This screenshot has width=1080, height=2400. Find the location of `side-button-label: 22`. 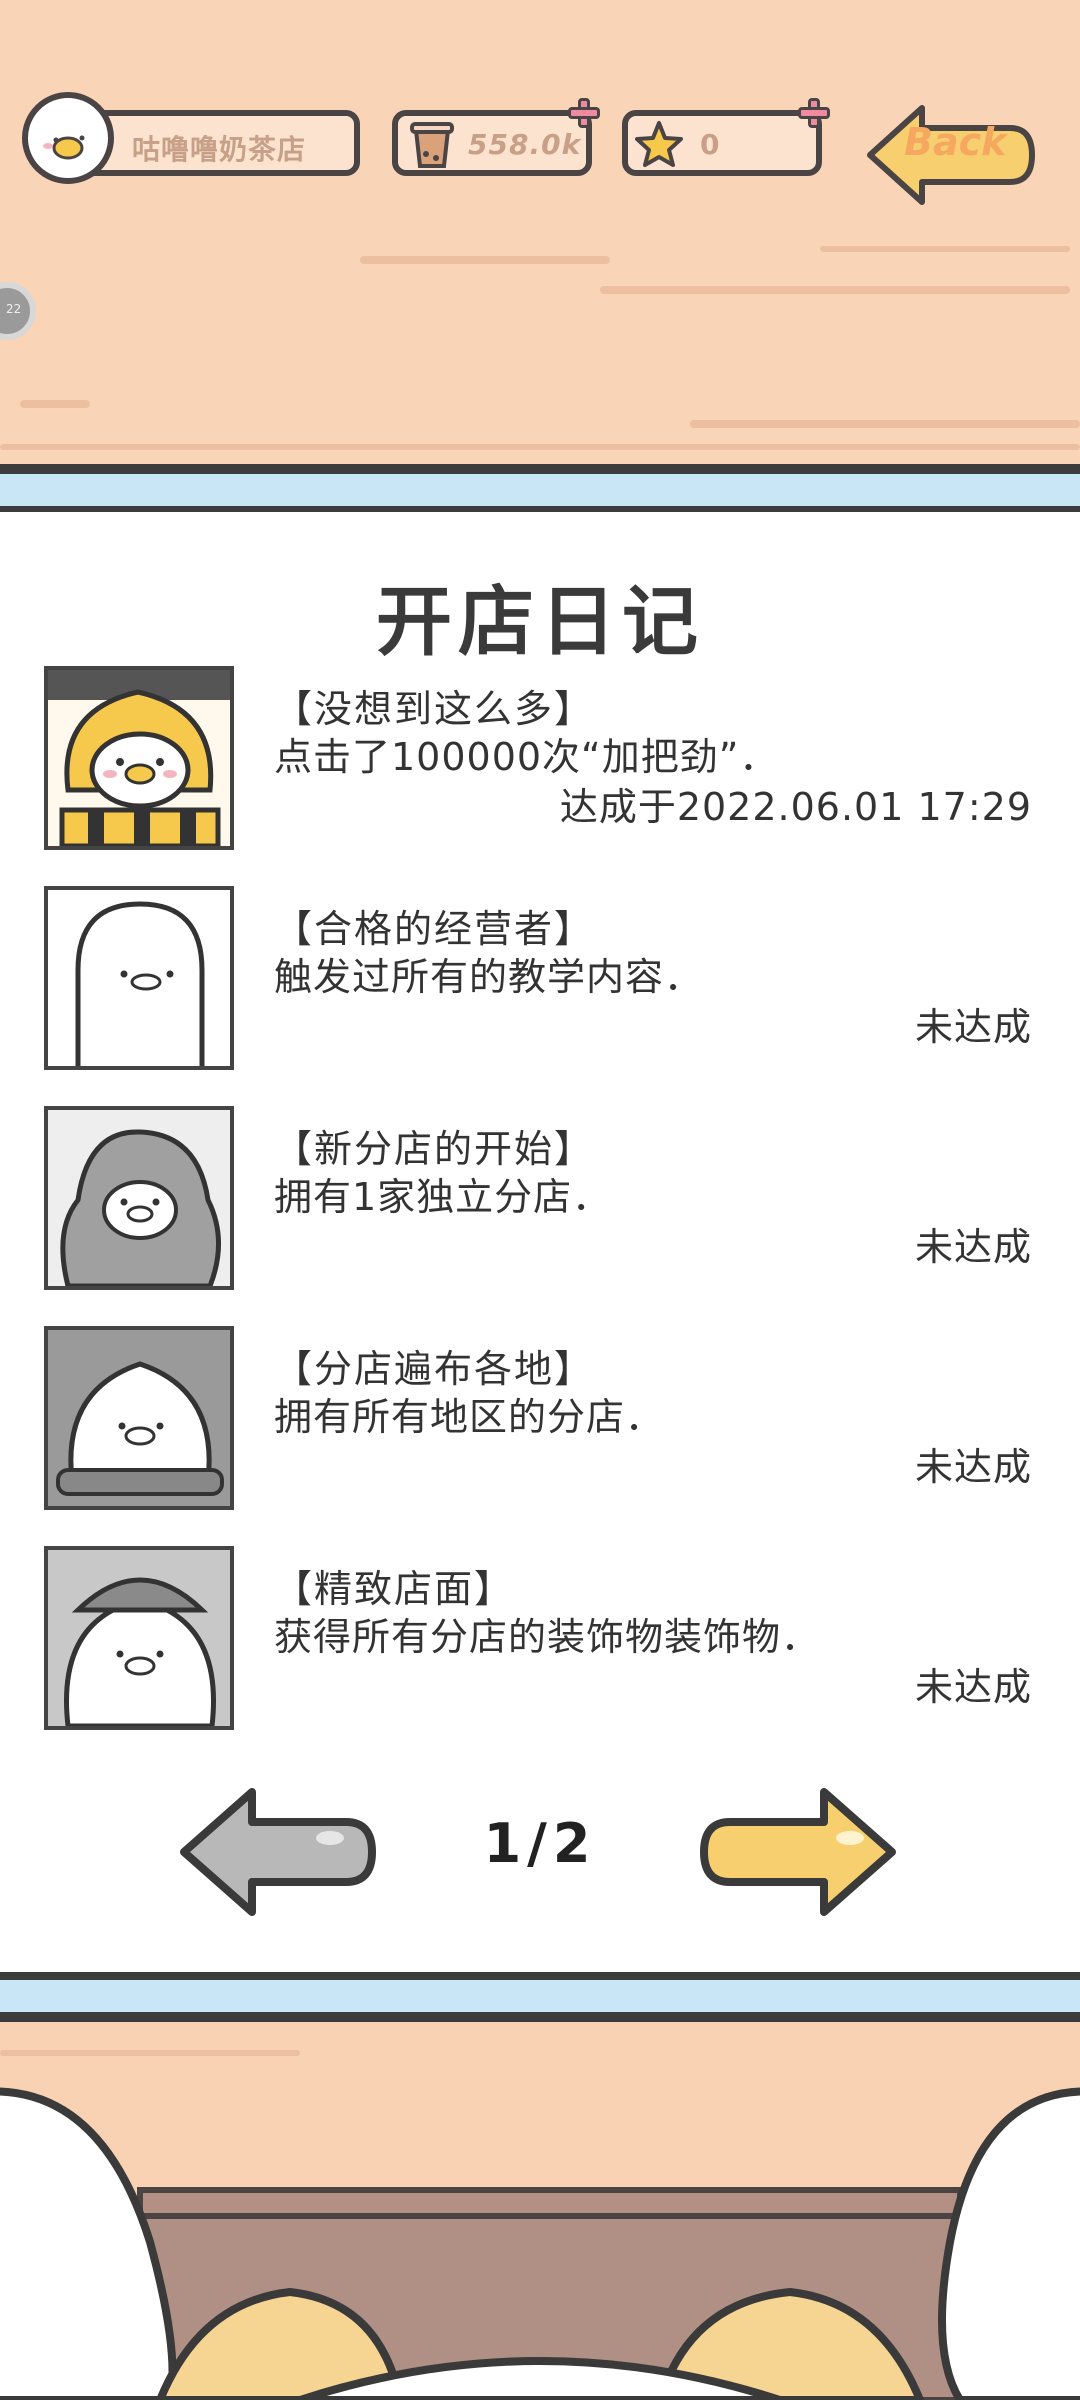

side-button-label: 22 is located at coordinates (14, 309).